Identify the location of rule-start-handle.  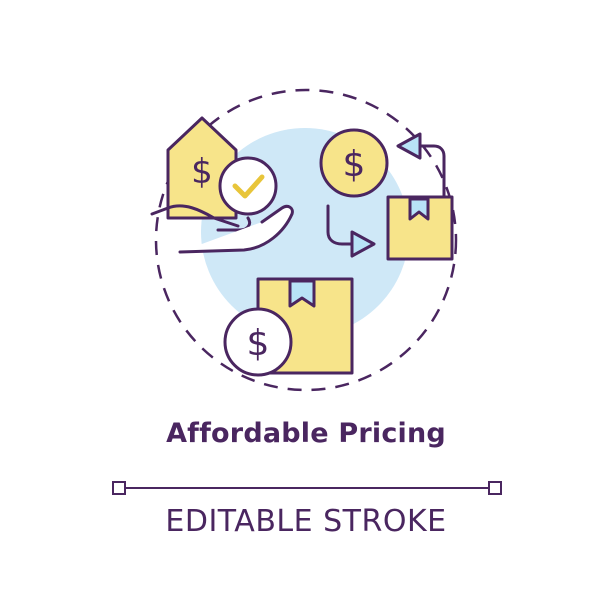
(119, 488).